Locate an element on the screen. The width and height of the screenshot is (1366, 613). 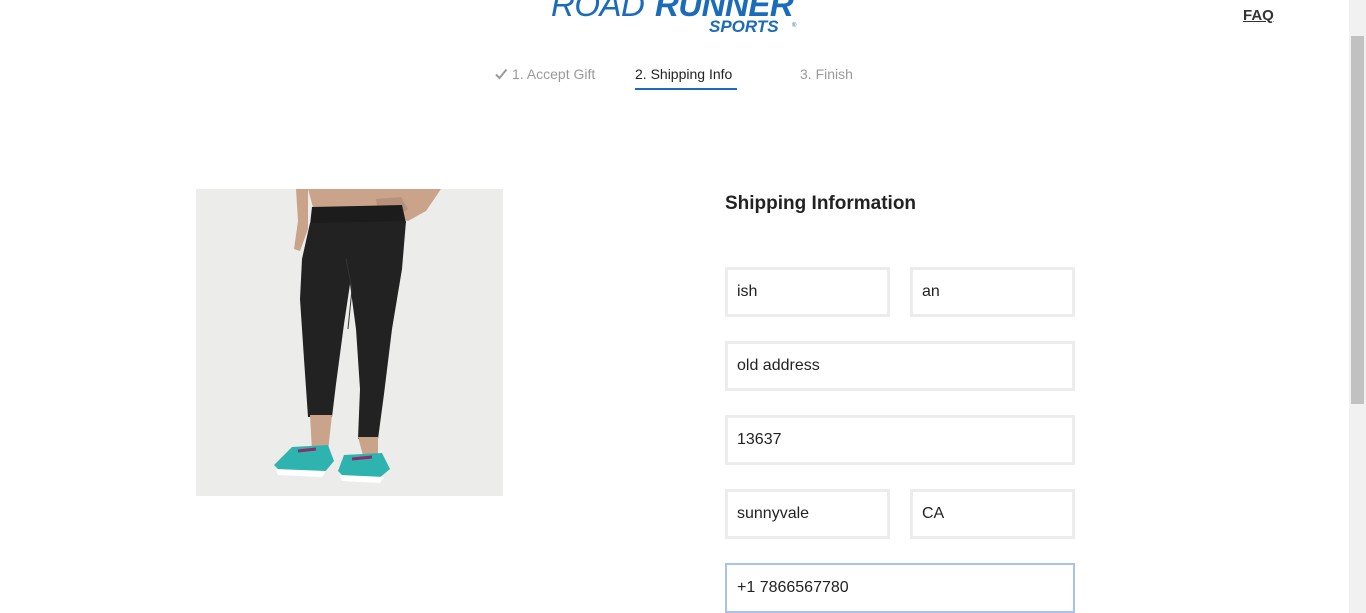
logo-road-text: ROAD is located at coordinates (598, 11).